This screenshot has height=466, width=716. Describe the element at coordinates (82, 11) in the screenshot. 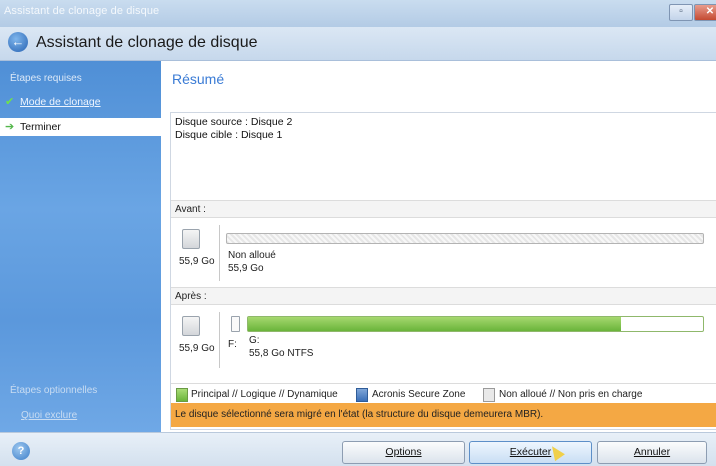

I see `window-title: Assistant de clonage de disque` at that location.